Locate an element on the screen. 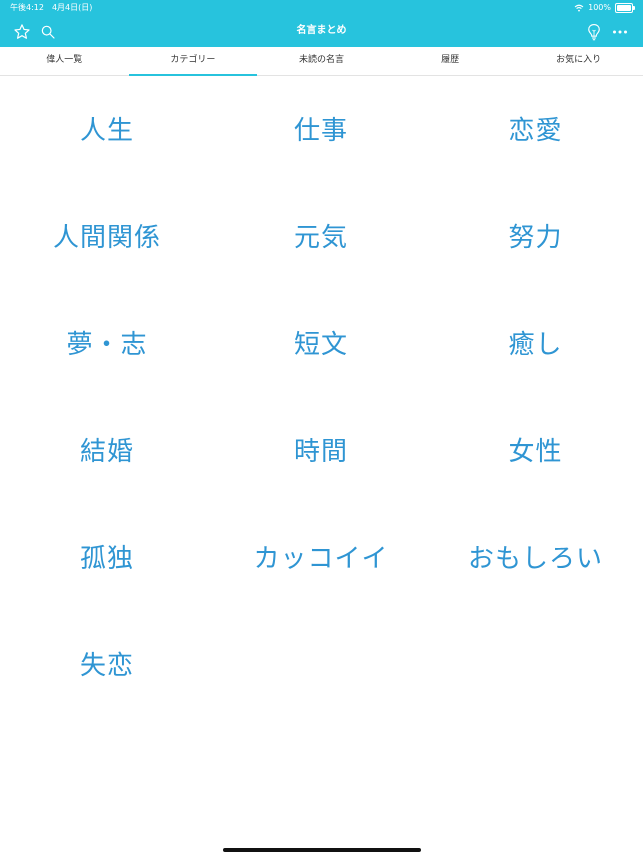  wifi-icon is located at coordinates (579, 8).